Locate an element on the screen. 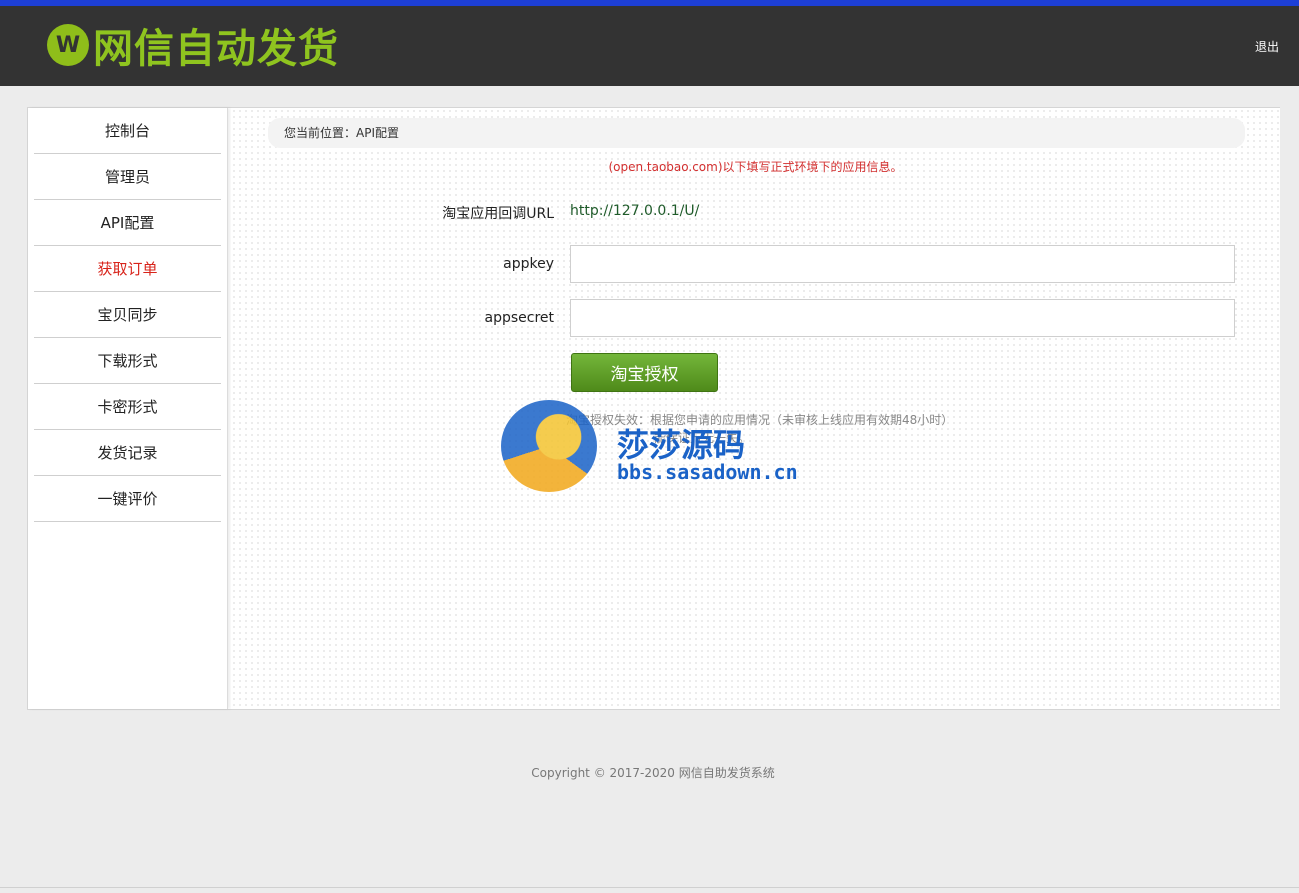 The width and height of the screenshot is (1299, 893). sidebar-item-one-click-review: 一键评价 is located at coordinates (127, 499).